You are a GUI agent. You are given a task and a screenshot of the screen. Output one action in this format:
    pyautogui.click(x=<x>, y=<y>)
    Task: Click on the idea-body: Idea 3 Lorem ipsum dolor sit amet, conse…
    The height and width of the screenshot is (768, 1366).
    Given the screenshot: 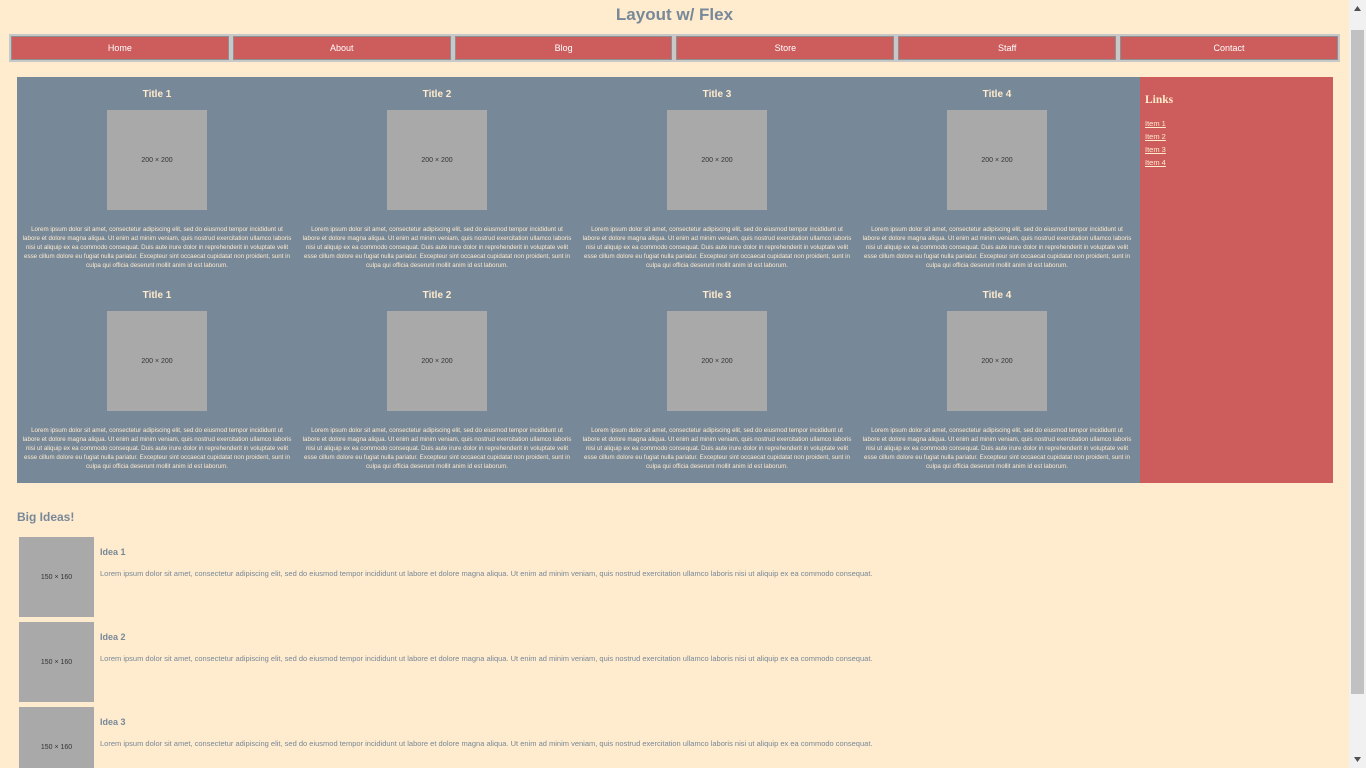 What is the action you would take?
    pyautogui.click(x=486, y=727)
    